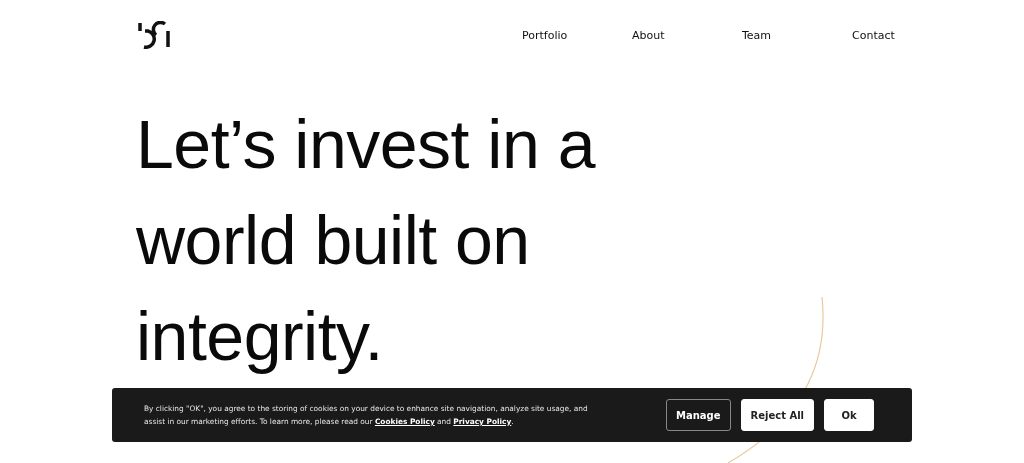 This screenshot has width=1024, height=463. Describe the element at coordinates (577, 35) in the screenshot. I see `nav-link: Portfolio` at that location.